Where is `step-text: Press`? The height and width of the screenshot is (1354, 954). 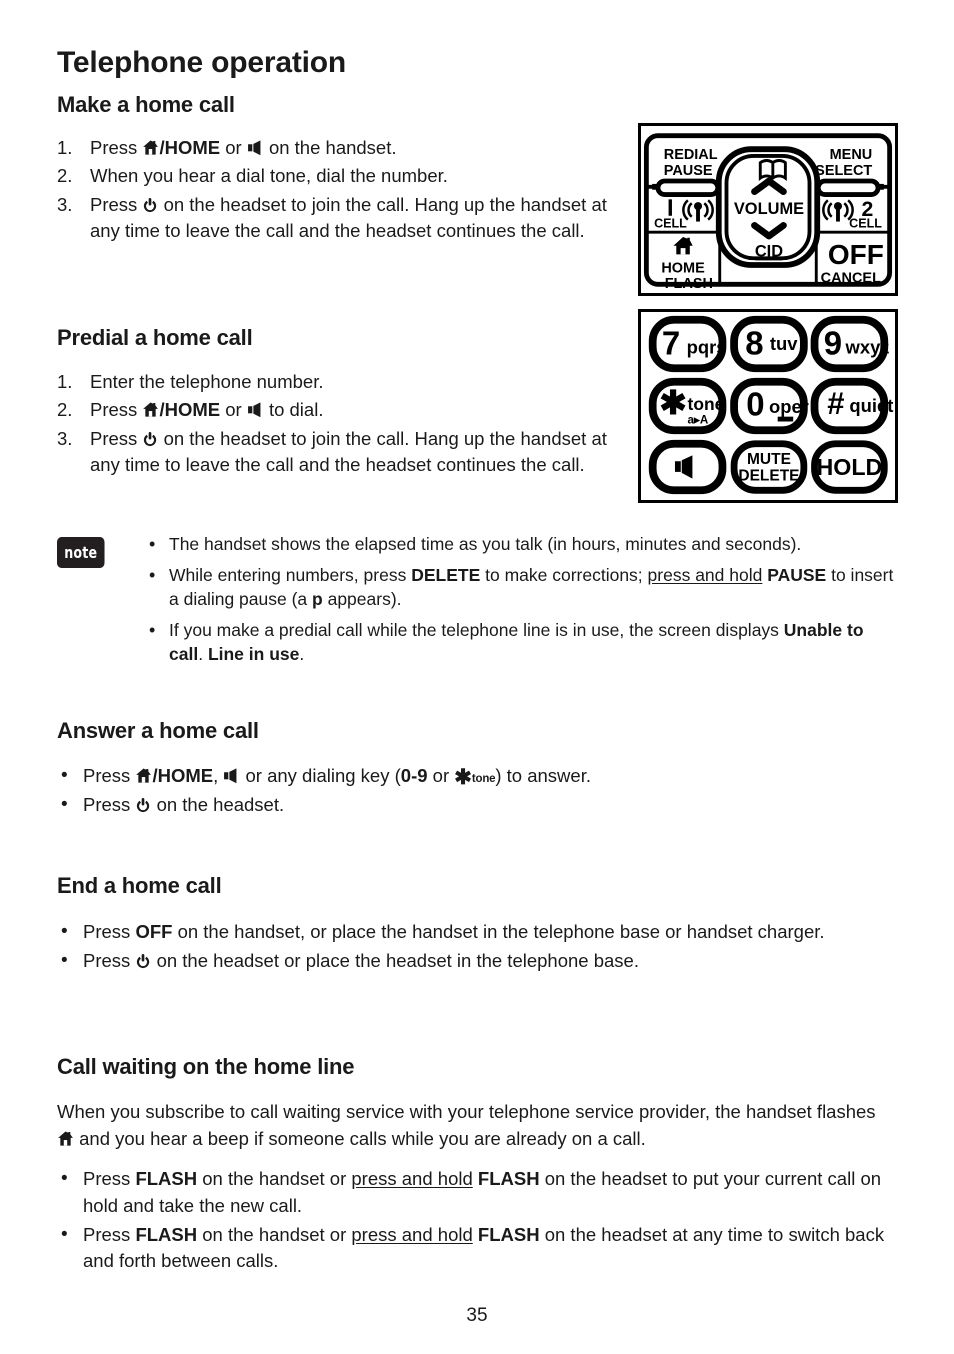
step-text: Press is located at coordinates (116, 410).